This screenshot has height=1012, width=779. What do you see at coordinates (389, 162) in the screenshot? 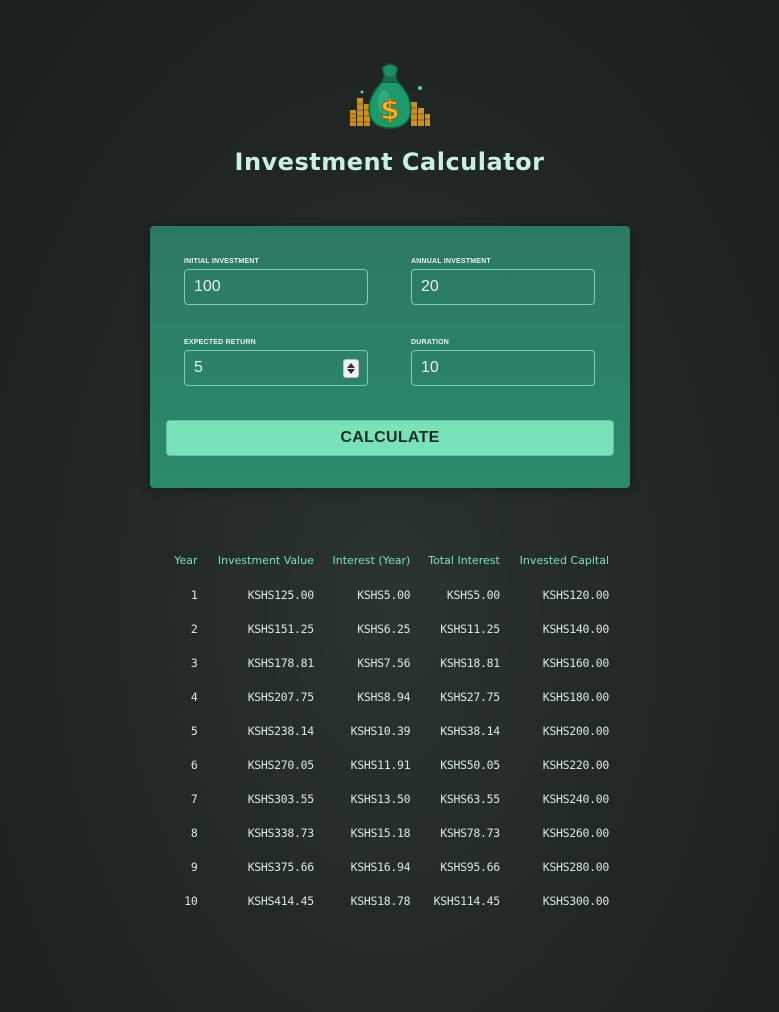
I see `page-title: Investment Calculator` at bounding box center [389, 162].